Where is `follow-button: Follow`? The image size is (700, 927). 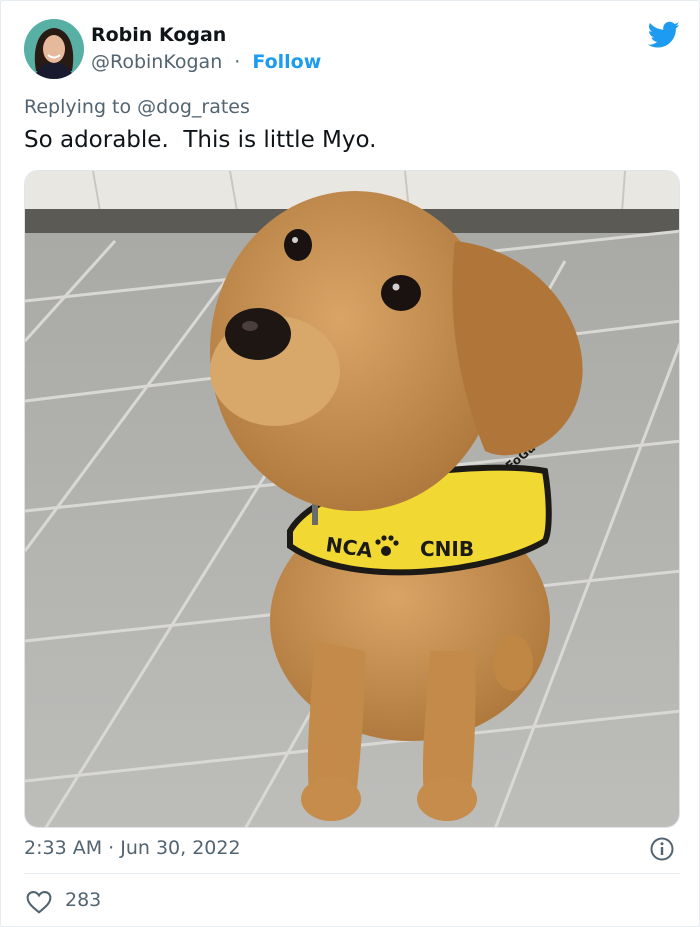 follow-button: Follow is located at coordinates (286, 62).